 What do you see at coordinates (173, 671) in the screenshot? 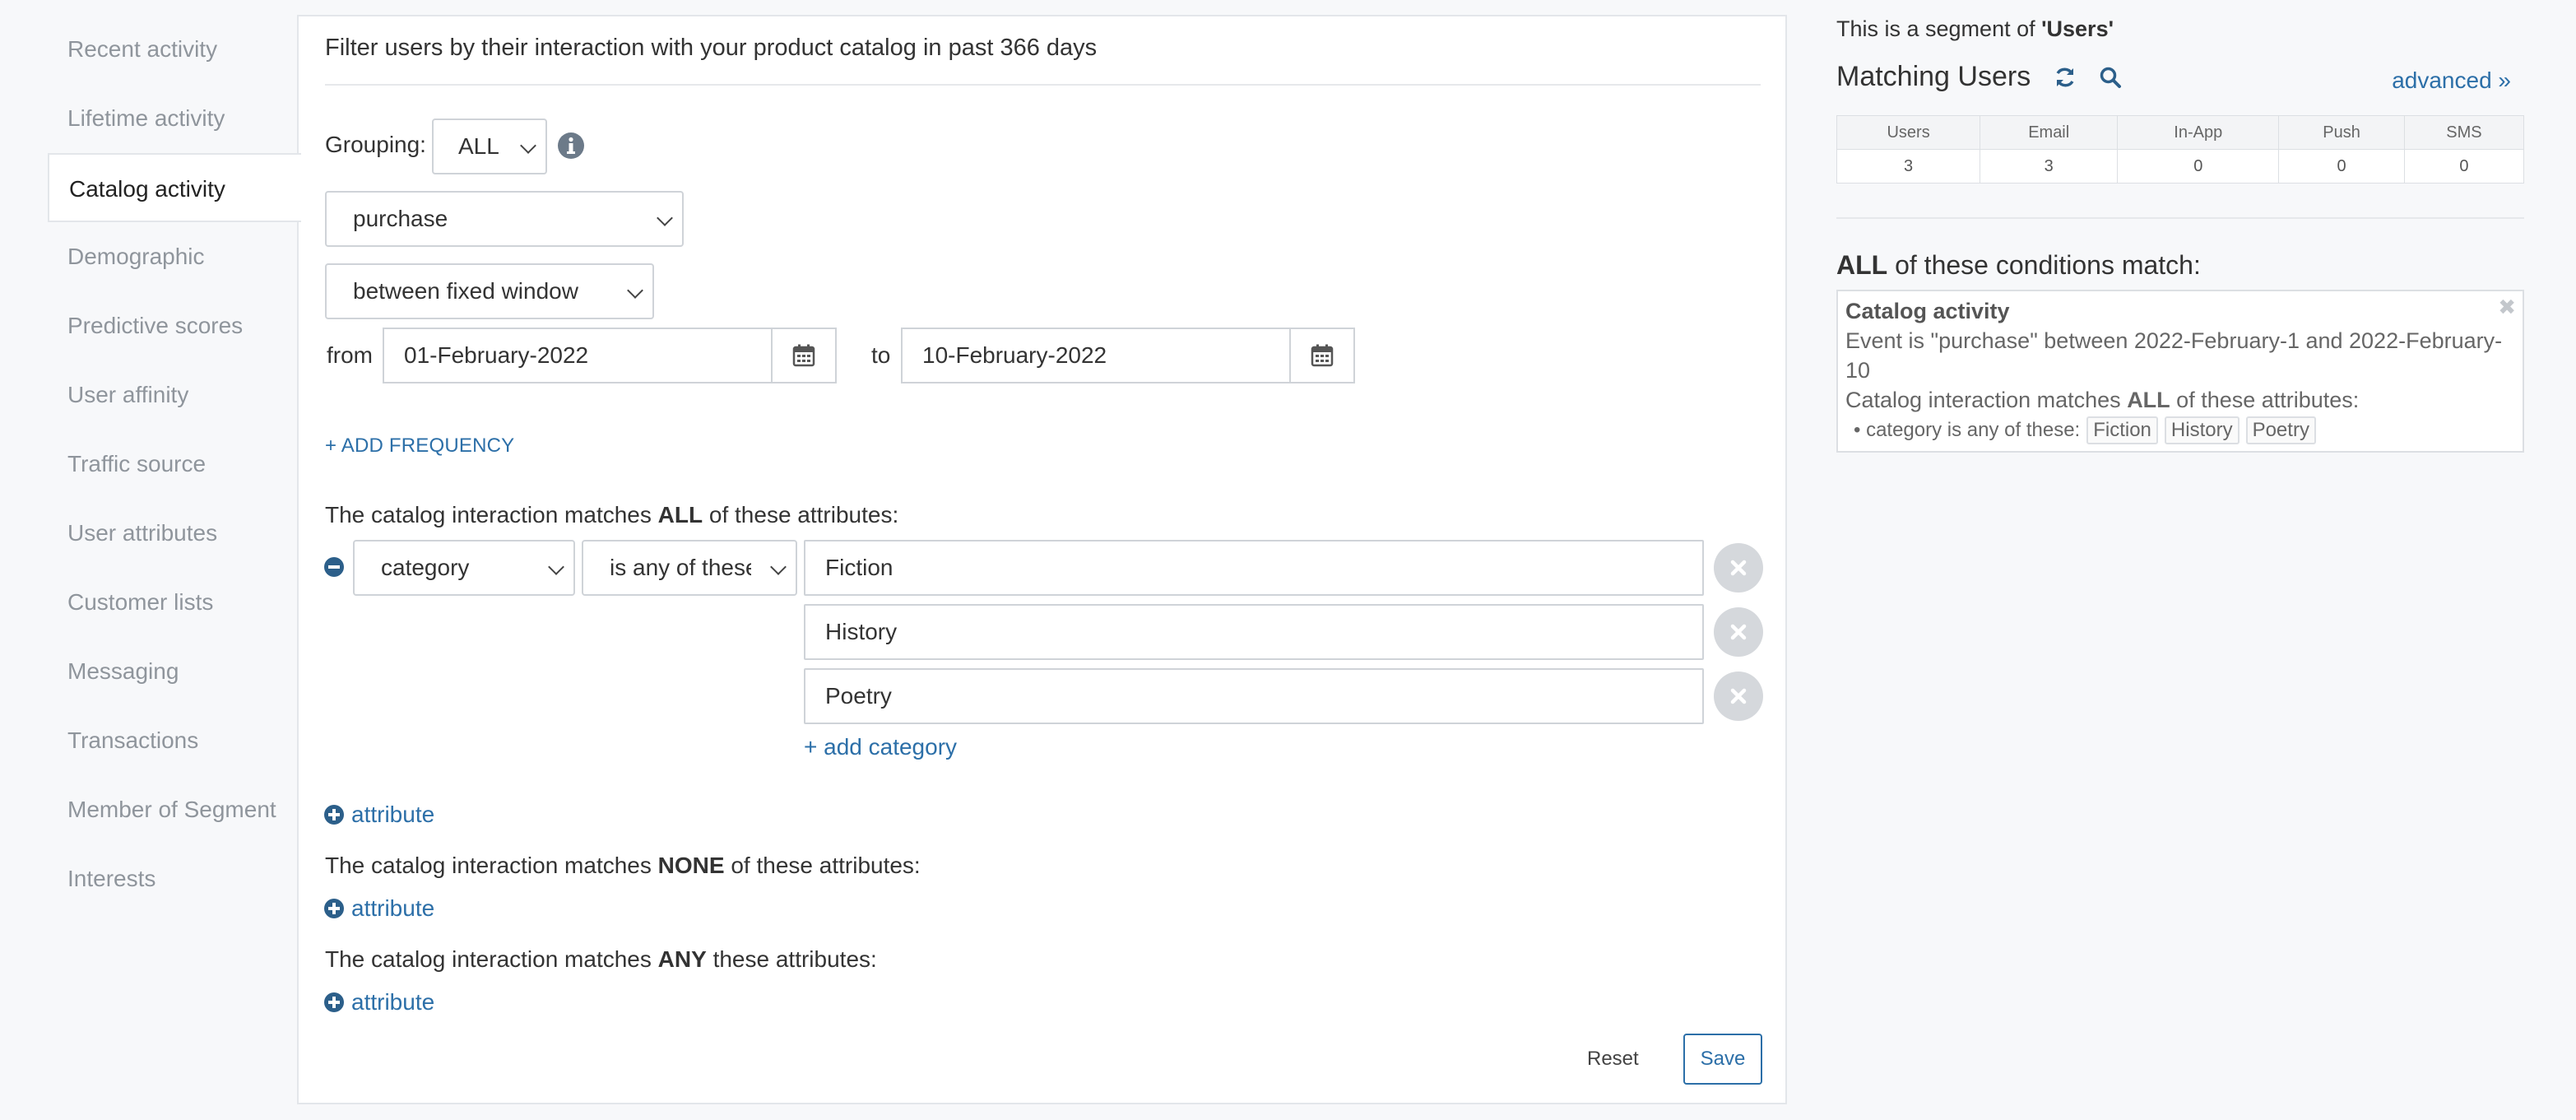
I see `sidebar-item-messaging: Messaging` at bounding box center [173, 671].